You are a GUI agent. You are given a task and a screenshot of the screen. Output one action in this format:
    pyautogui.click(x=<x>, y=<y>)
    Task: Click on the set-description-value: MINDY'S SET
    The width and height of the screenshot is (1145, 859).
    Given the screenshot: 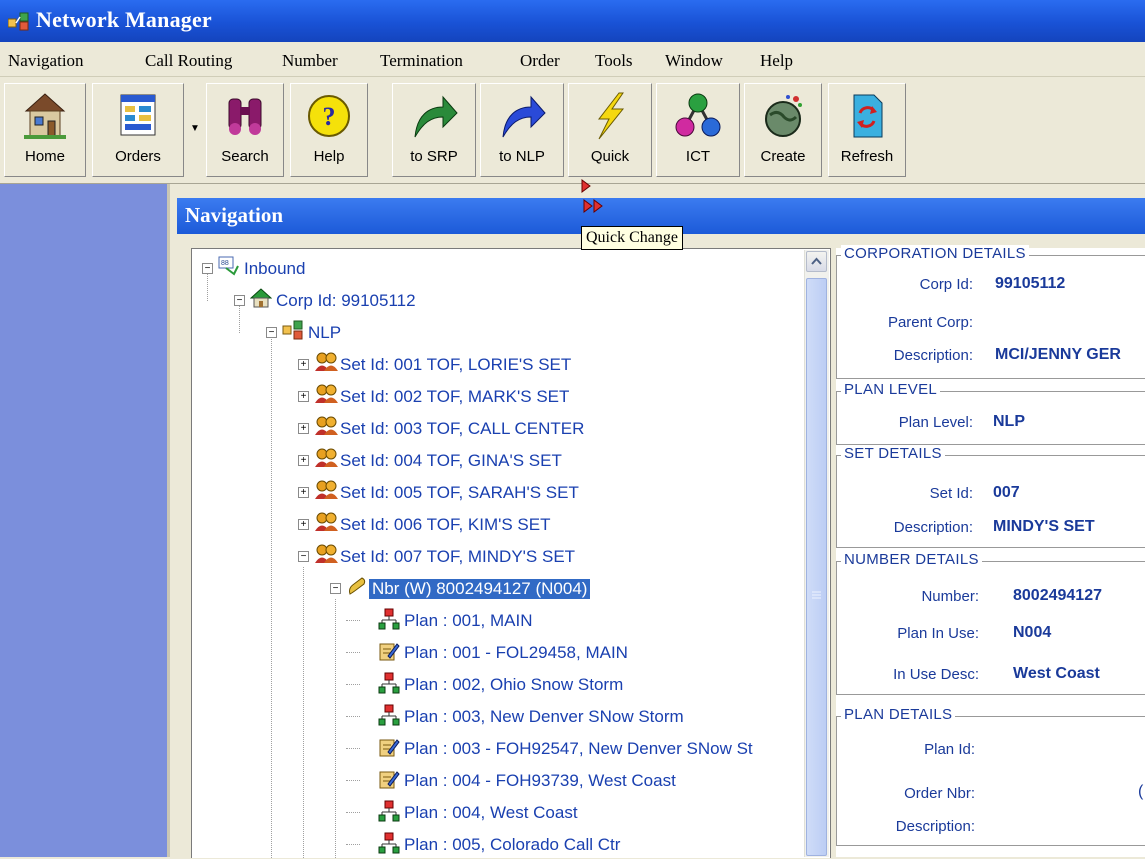 What is the action you would take?
    pyautogui.click(x=1044, y=526)
    